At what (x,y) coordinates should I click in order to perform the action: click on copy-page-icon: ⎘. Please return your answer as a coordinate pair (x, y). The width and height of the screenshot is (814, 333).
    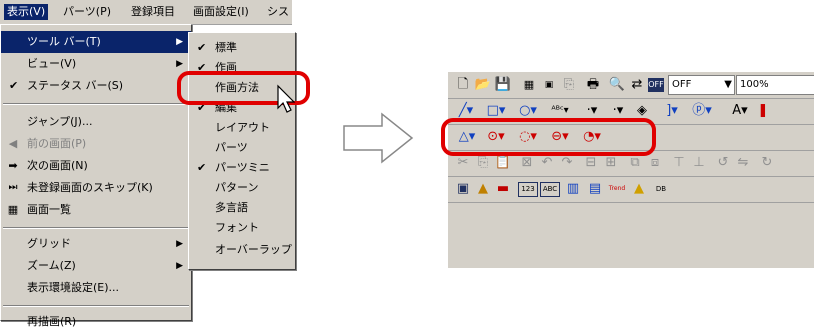
    Looking at the image, I should click on (569, 85).